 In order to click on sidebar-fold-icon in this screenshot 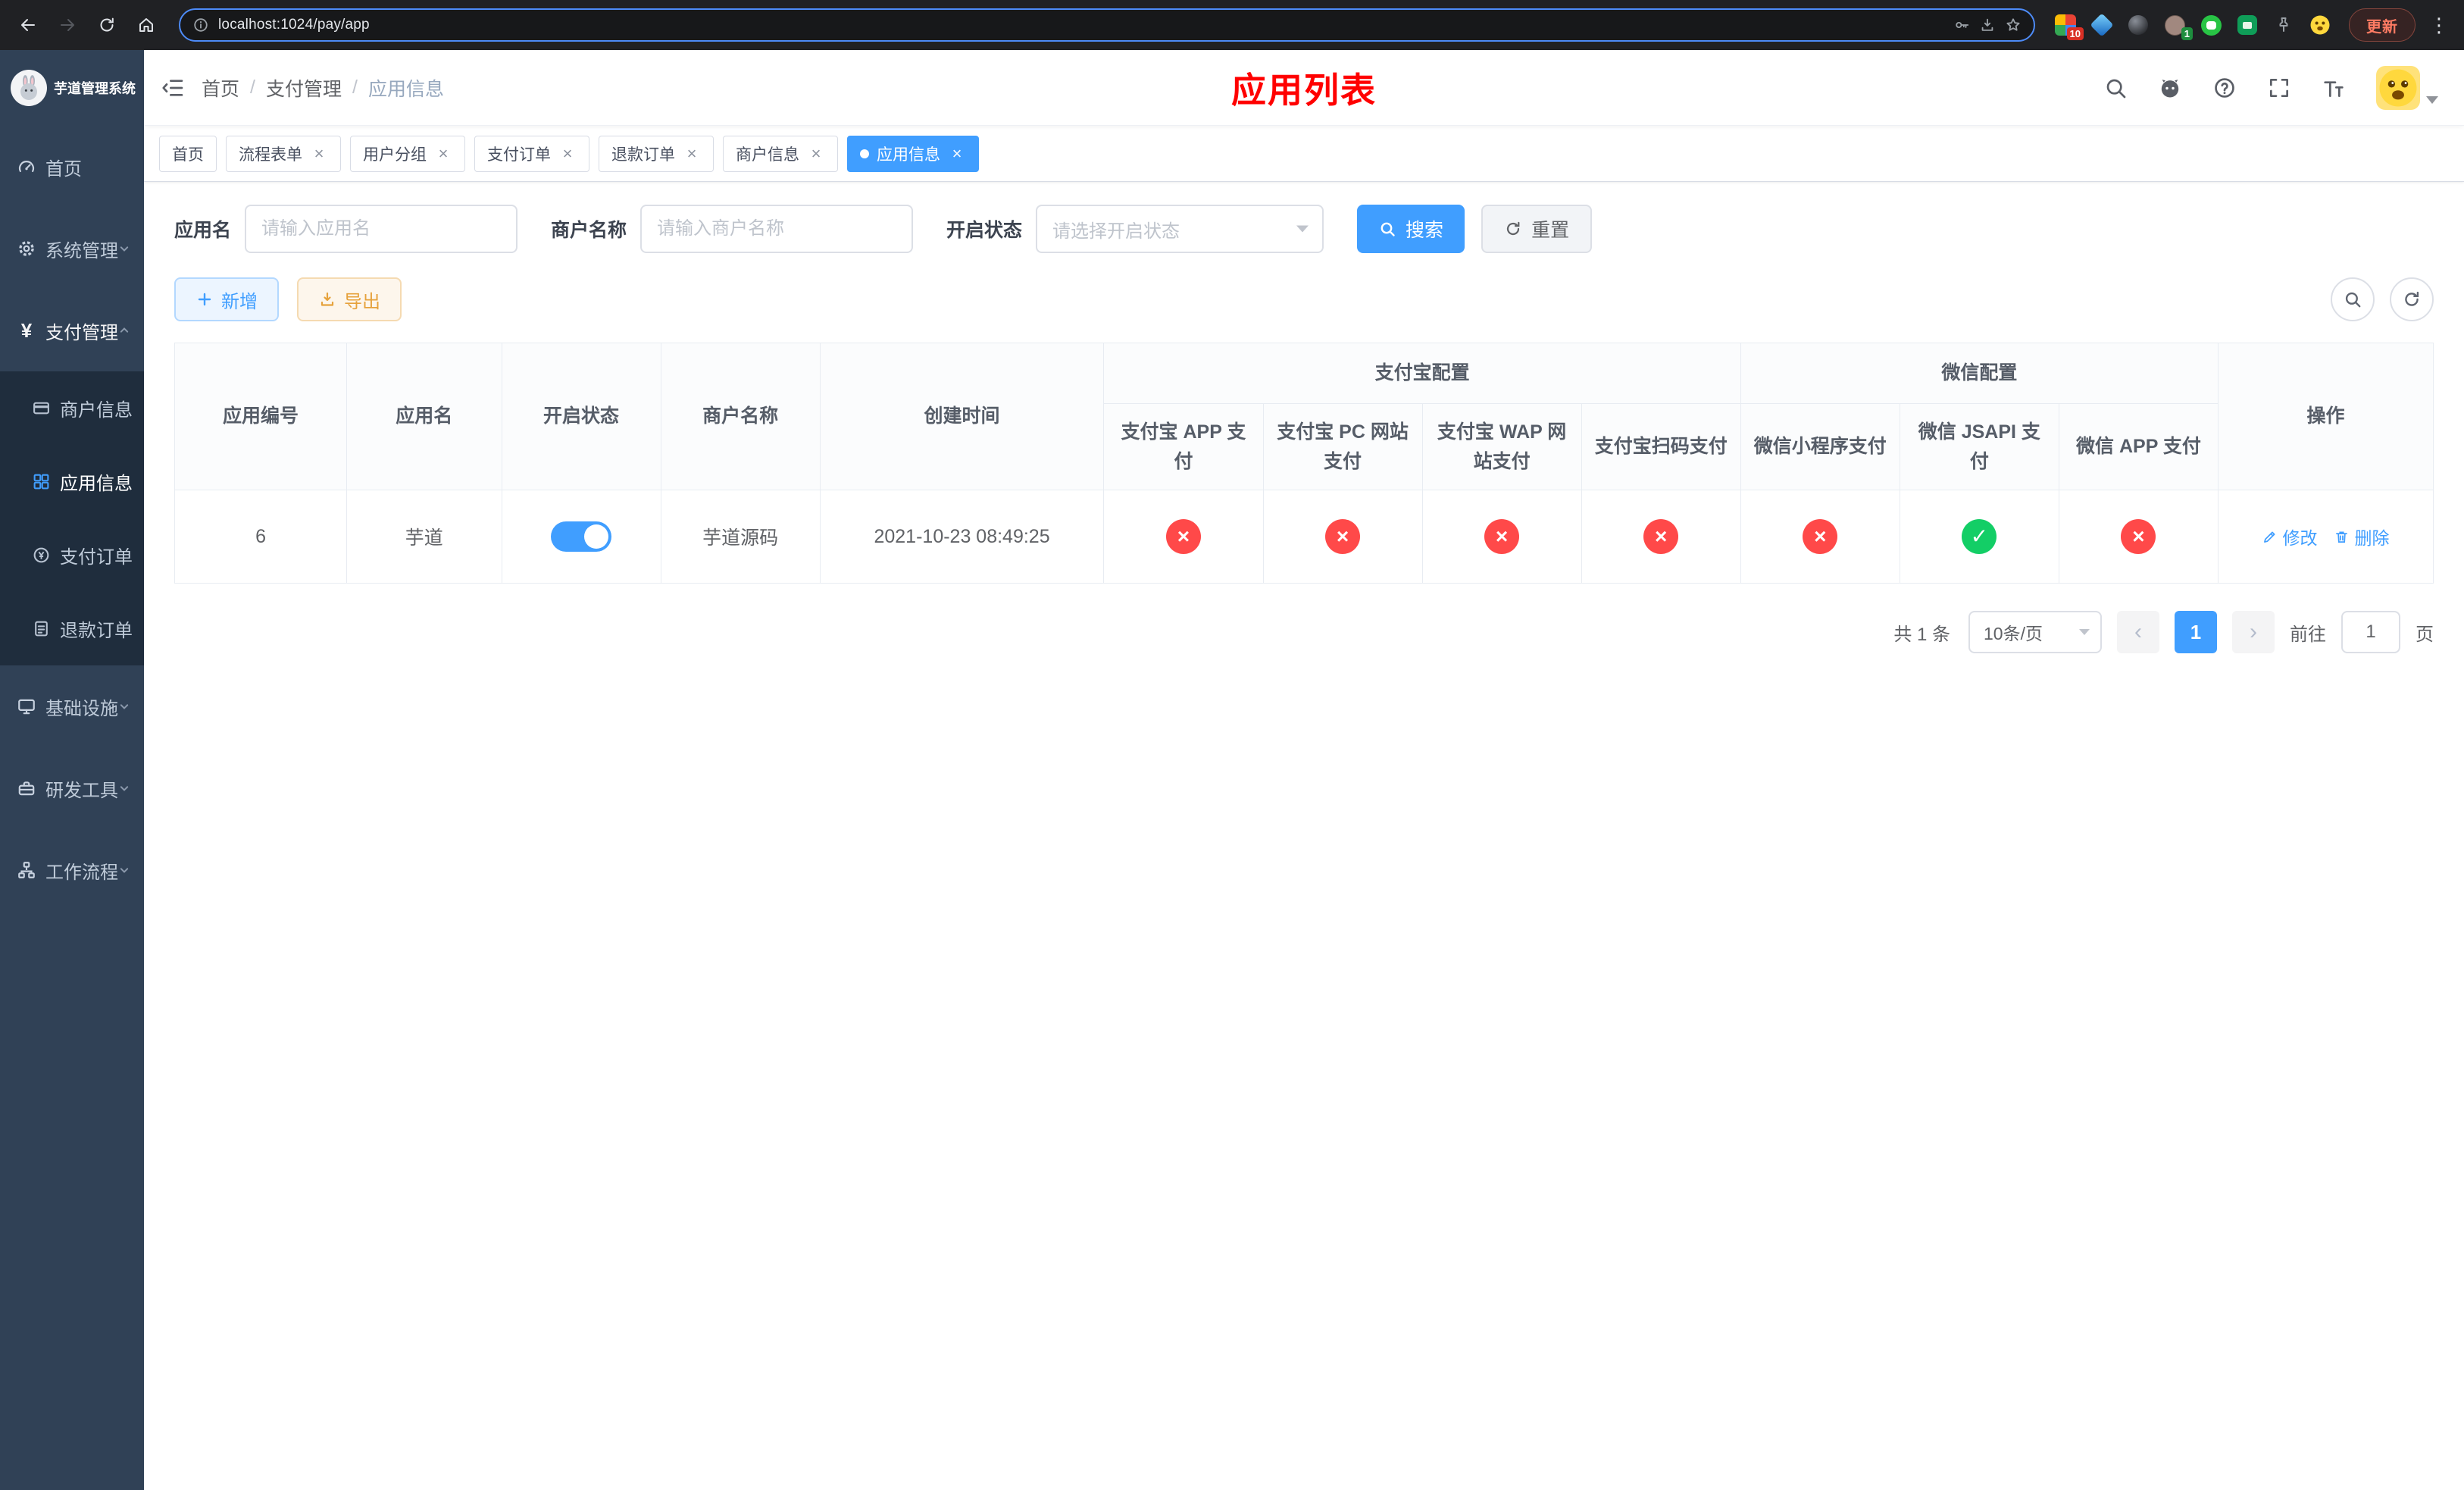, I will do `click(173, 88)`.